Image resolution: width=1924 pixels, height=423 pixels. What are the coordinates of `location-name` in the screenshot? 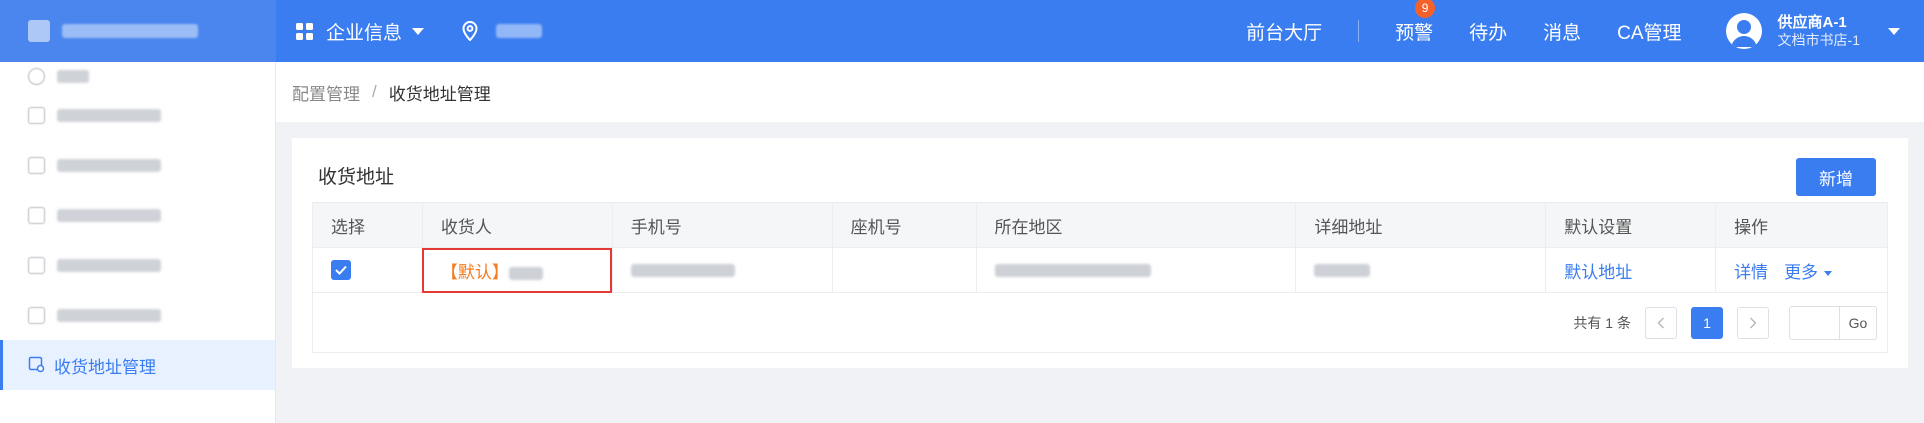 It's located at (519, 31).